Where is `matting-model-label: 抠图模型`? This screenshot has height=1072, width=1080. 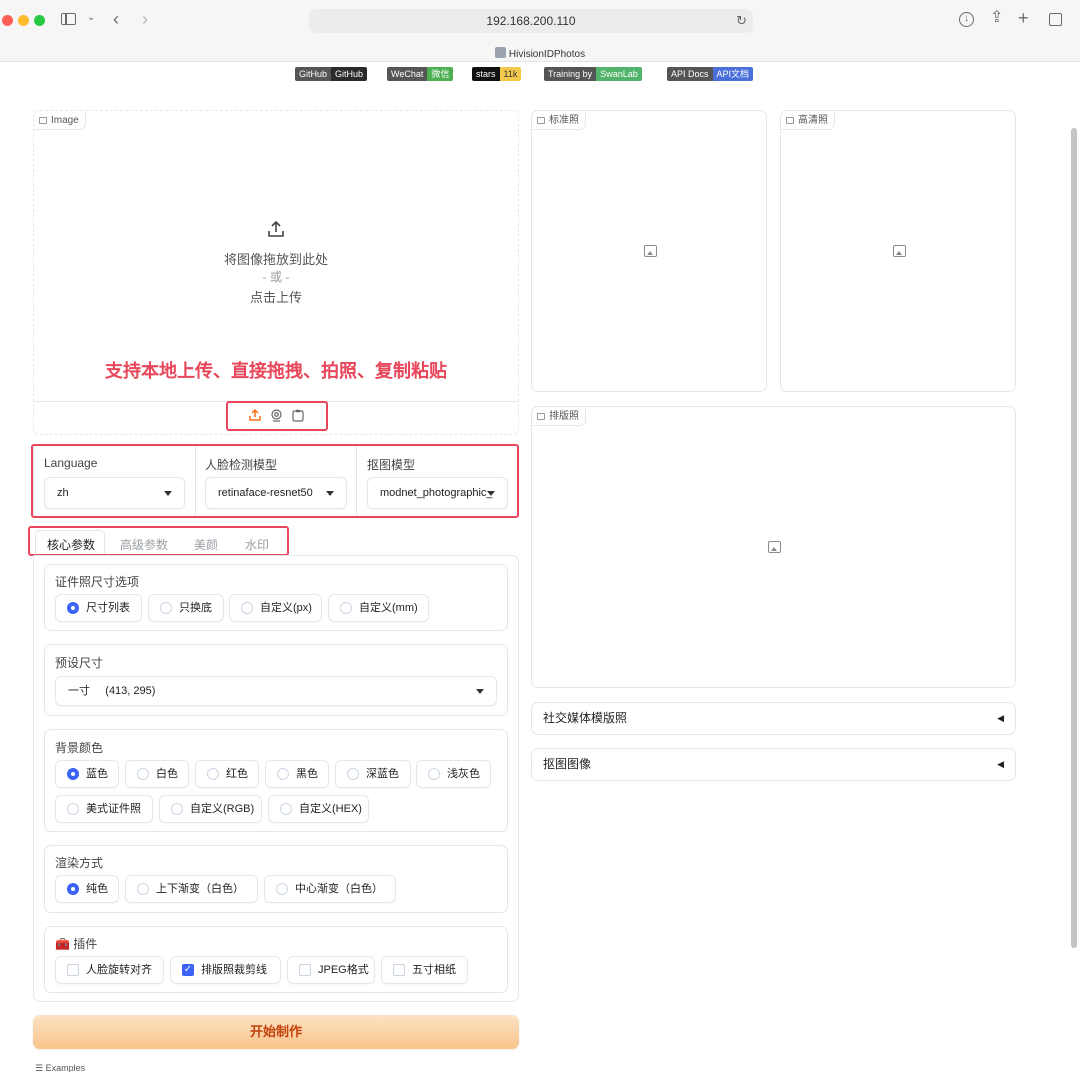 matting-model-label: 抠图模型 is located at coordinates (391, 465).